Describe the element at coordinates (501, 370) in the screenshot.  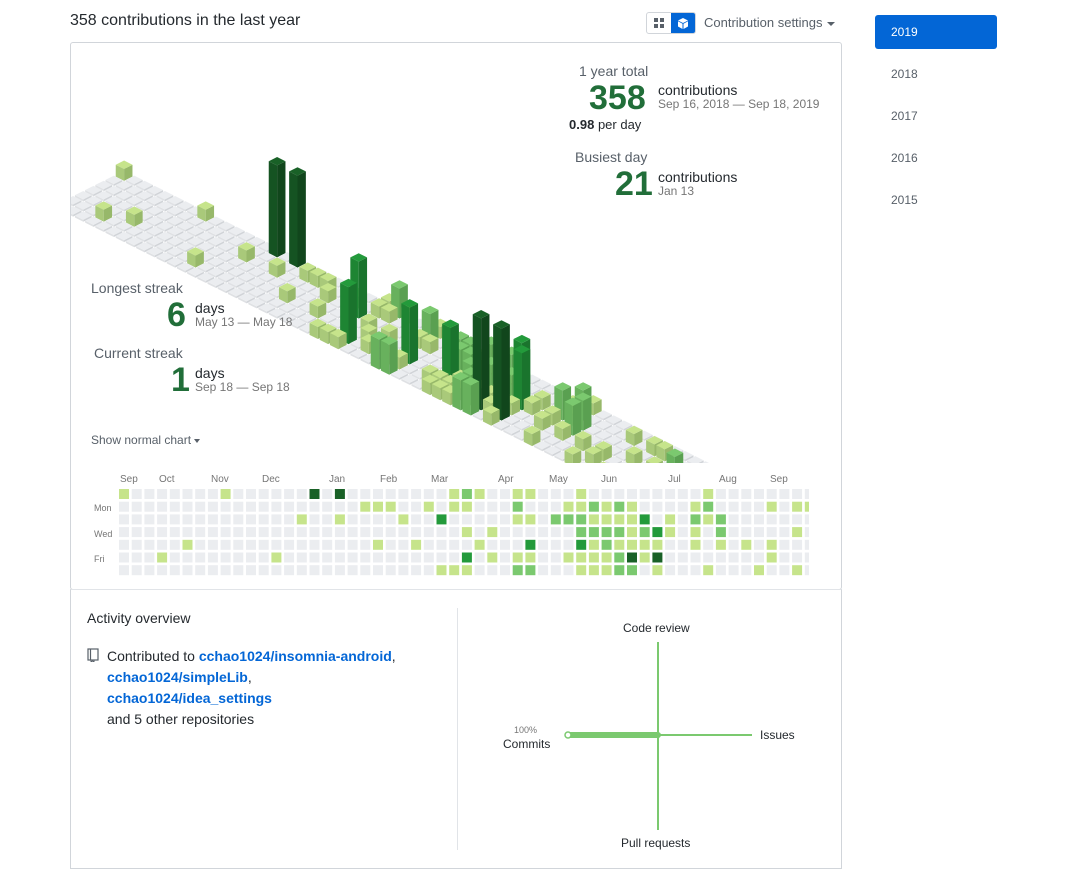
I see `contribution-bar` at that location.